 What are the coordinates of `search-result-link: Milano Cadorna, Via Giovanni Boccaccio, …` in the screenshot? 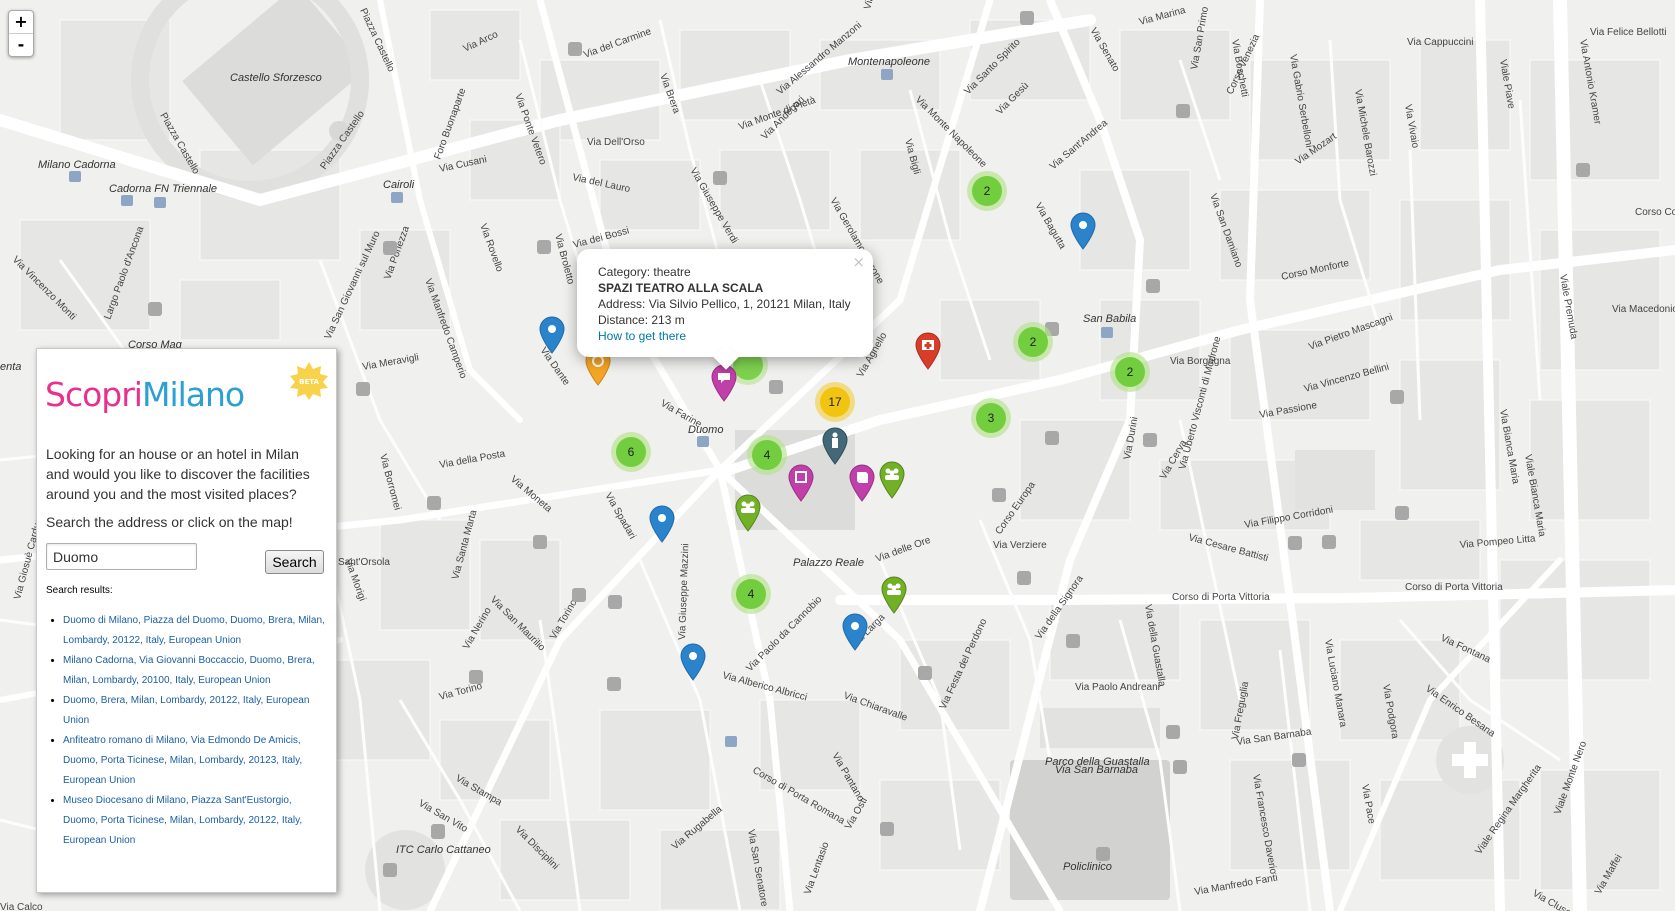 It's located at (189, 670).